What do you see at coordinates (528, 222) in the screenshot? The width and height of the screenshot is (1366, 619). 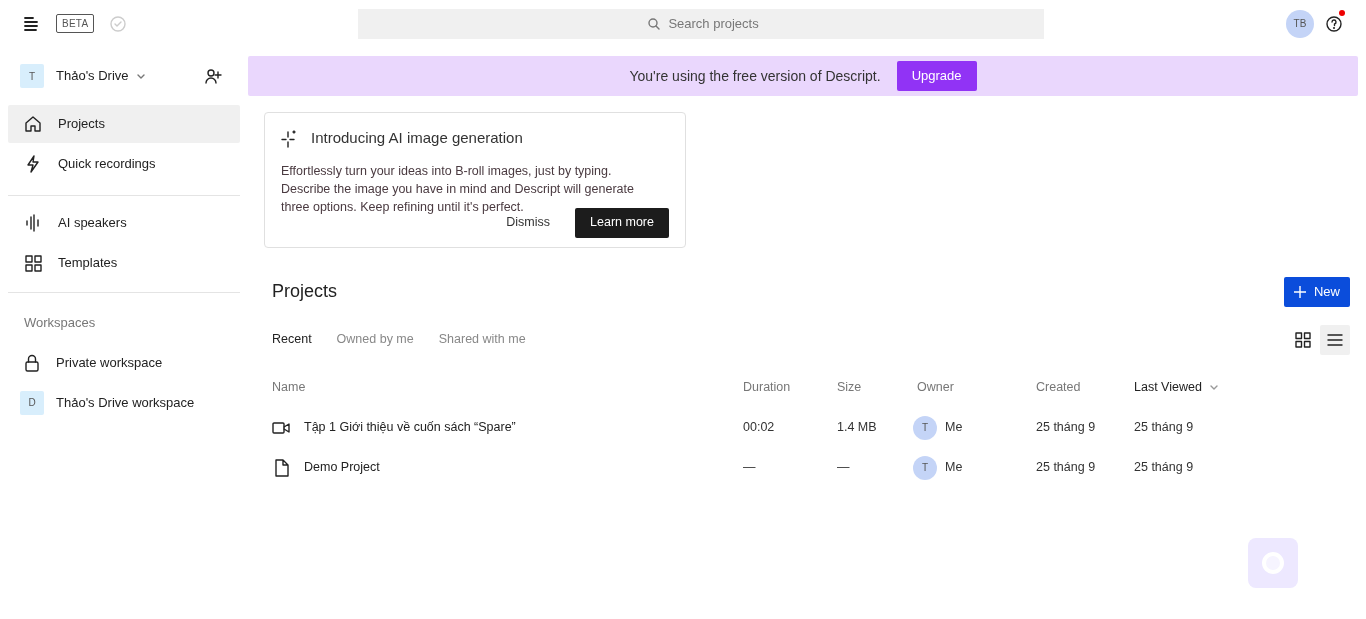 I see `dismiss-button: Dismiss` at bounding box center [528, 222].